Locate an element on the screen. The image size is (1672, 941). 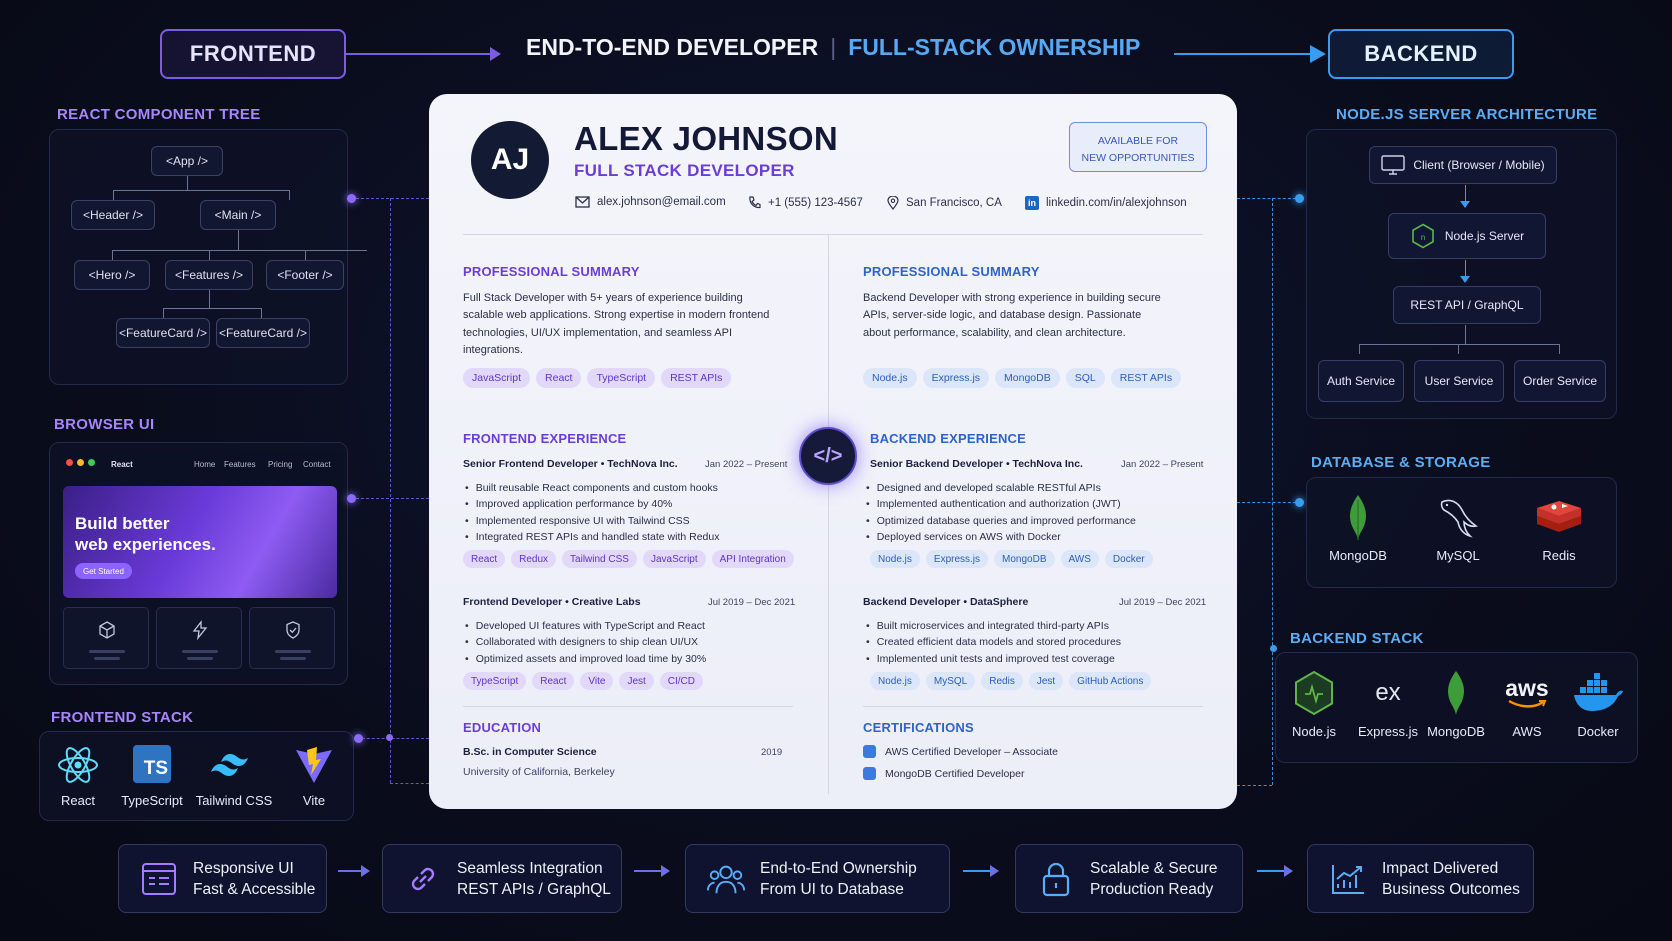
mysql-dolphin-icon is located at coordinates (1459, 518).